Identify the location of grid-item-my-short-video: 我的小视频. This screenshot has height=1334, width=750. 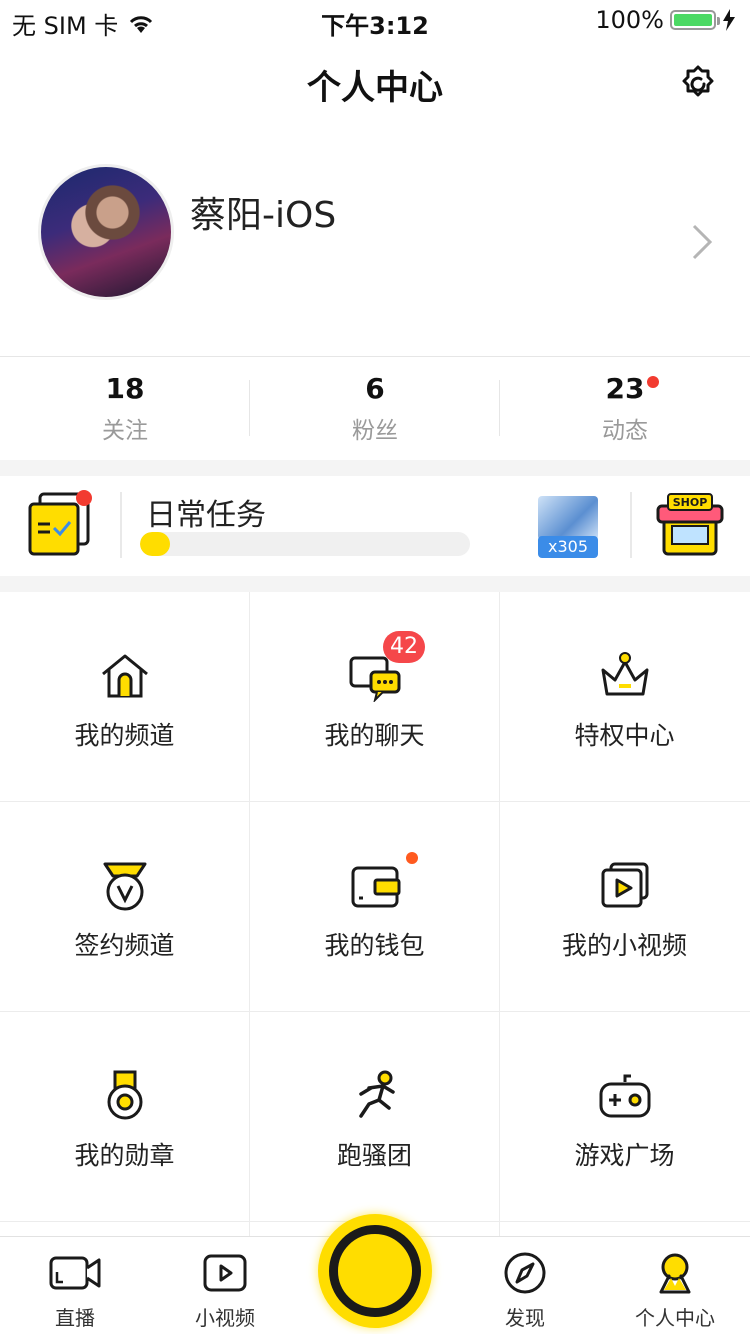
(624, 906).